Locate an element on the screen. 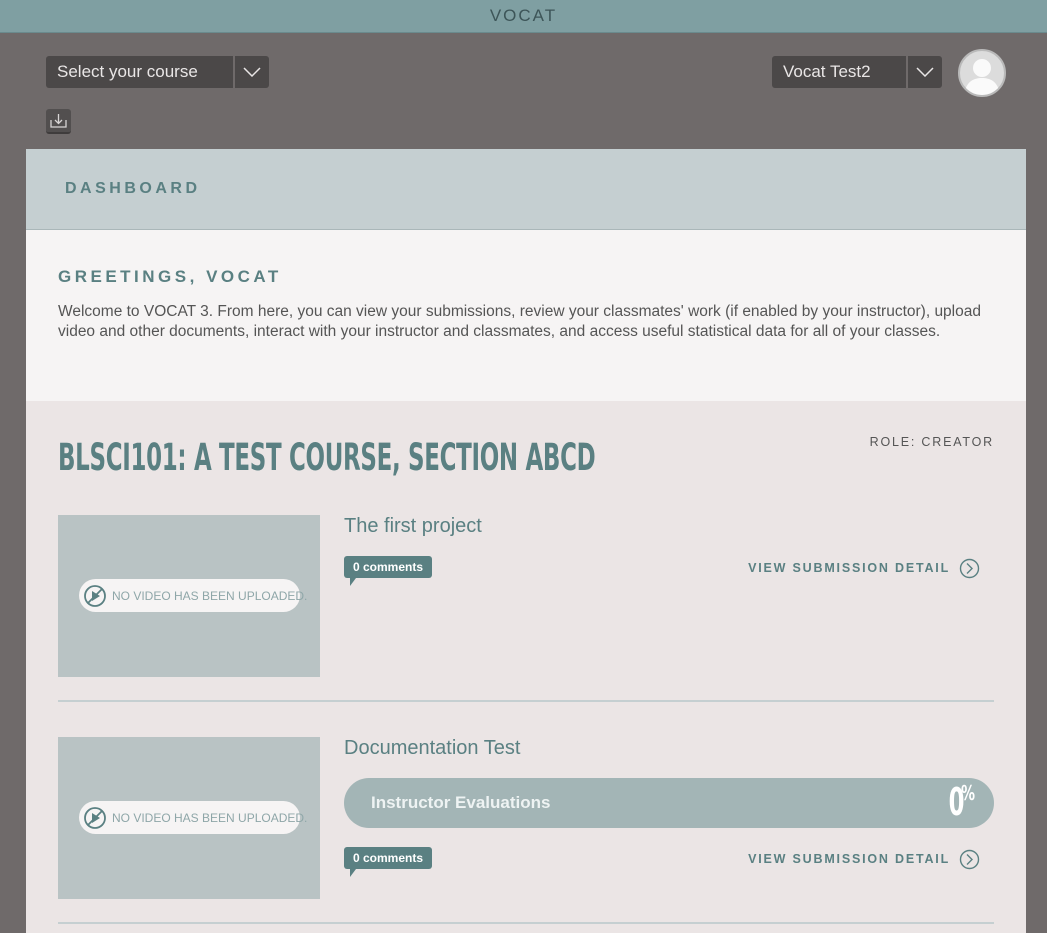  app-logo: VOCAT is located at coordinates (523, 16).